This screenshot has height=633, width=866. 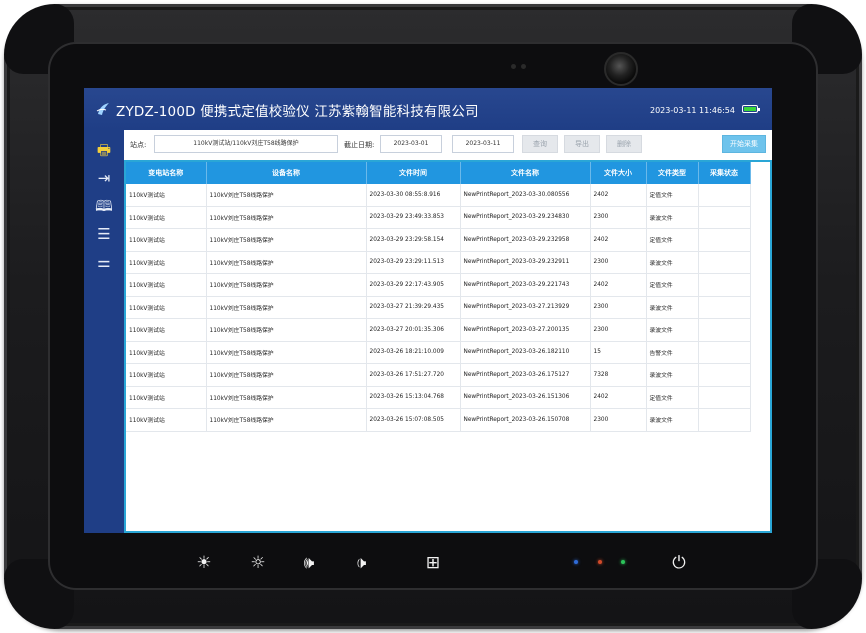 What do you see at coordinates (413, 195) in the screenshot?
I see `table-cell: 2023-03-30 08:55:8.916` at bounding box center [413, 195].